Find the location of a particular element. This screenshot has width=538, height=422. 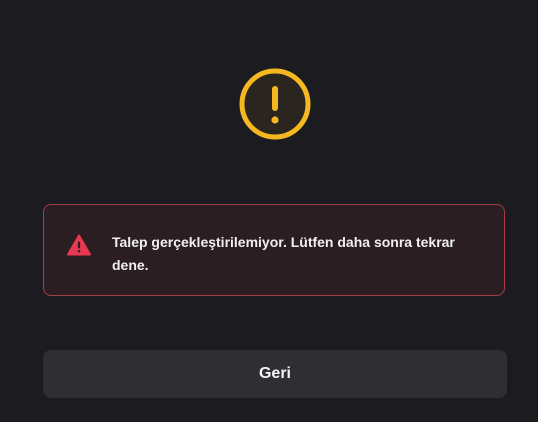

exclamation-circle-icon is located at coordinates (275, 104).